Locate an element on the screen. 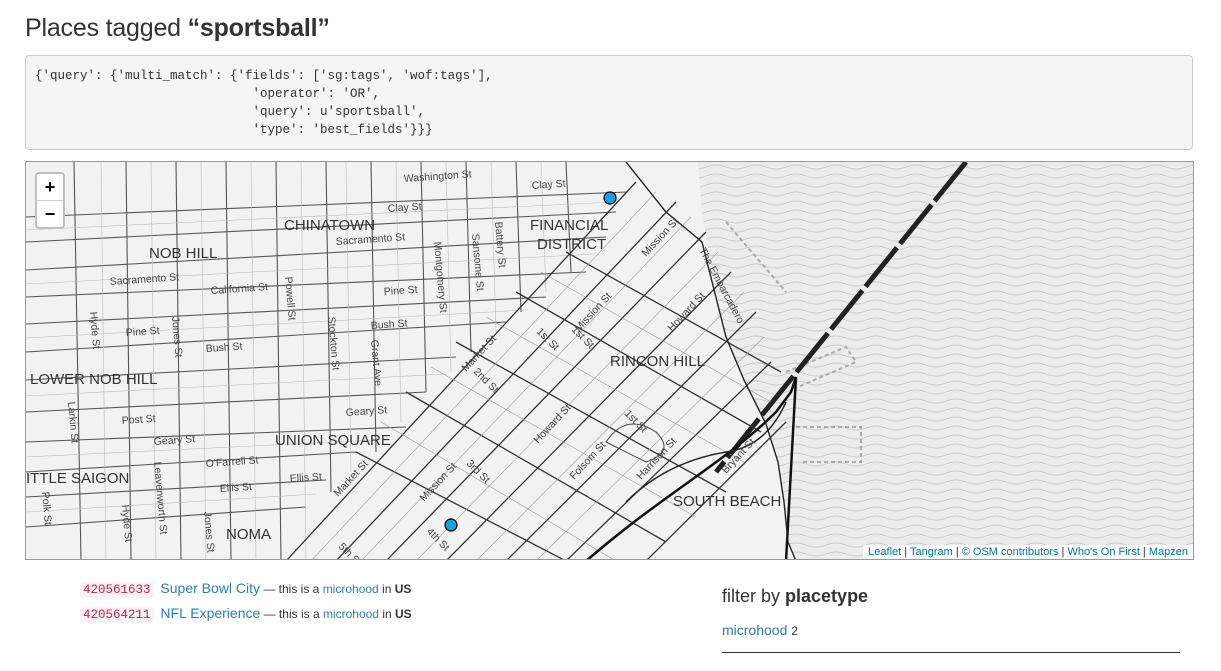  attribution-mapzen-link: Mapzen is located at coordinates (1168, 552).